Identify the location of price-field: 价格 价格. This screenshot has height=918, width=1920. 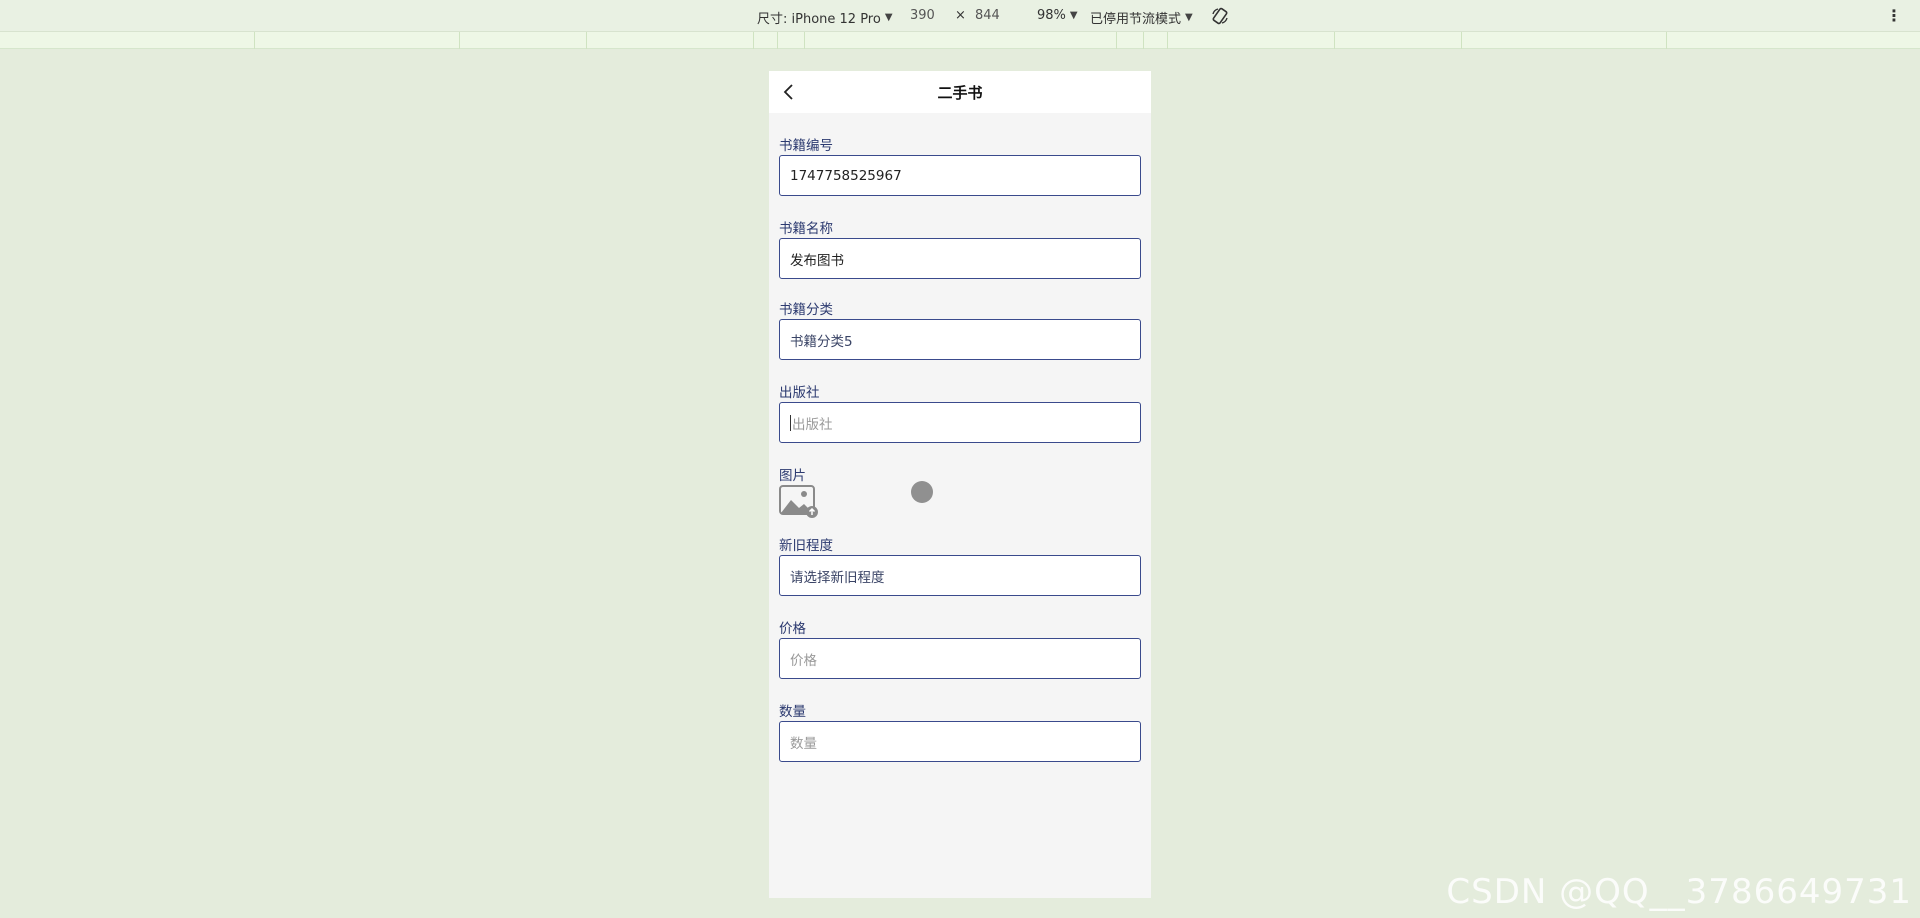
(960, 637).